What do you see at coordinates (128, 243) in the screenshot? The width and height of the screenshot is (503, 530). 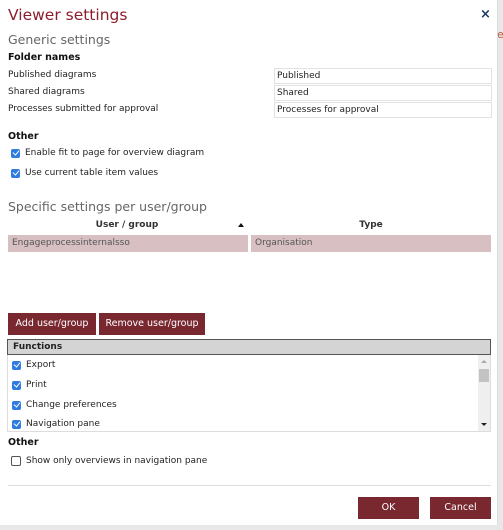 I see `table-cell-user-group: Engageprocessinternalsso` at bounding box center [128, 243].